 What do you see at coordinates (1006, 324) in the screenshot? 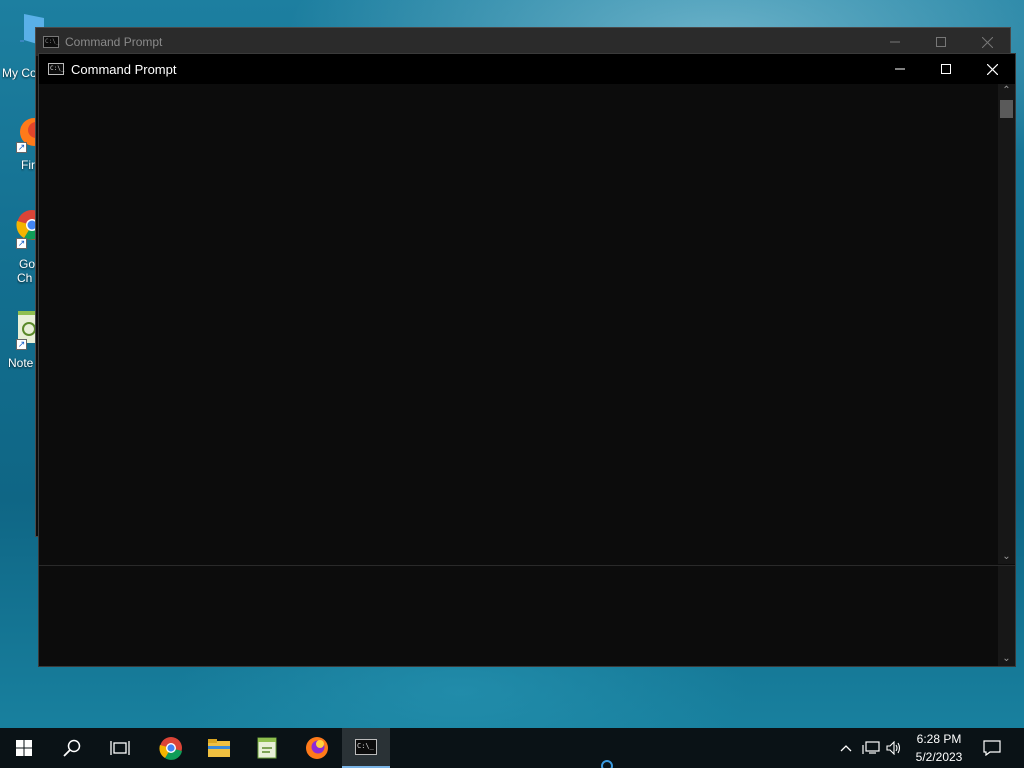
I see `vertical-scrollbar: ⌃ ⌄` at bounding box center [1006, 324].